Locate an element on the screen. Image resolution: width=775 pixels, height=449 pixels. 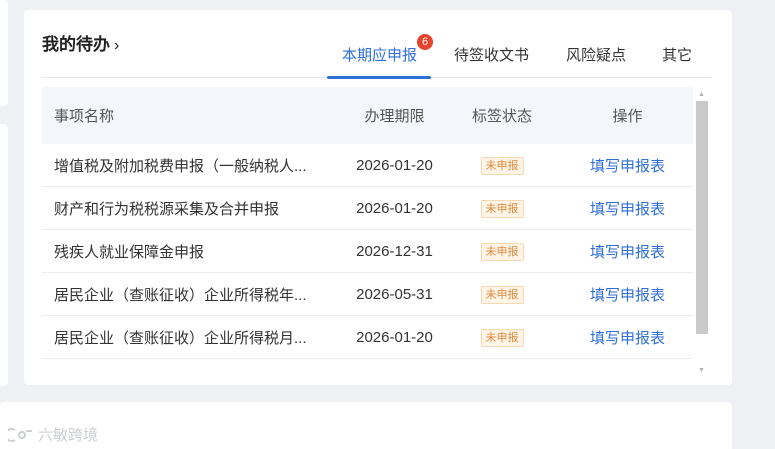
tab-current-period-filing: 本期应申报 6 is located at coordinates (380, 56).